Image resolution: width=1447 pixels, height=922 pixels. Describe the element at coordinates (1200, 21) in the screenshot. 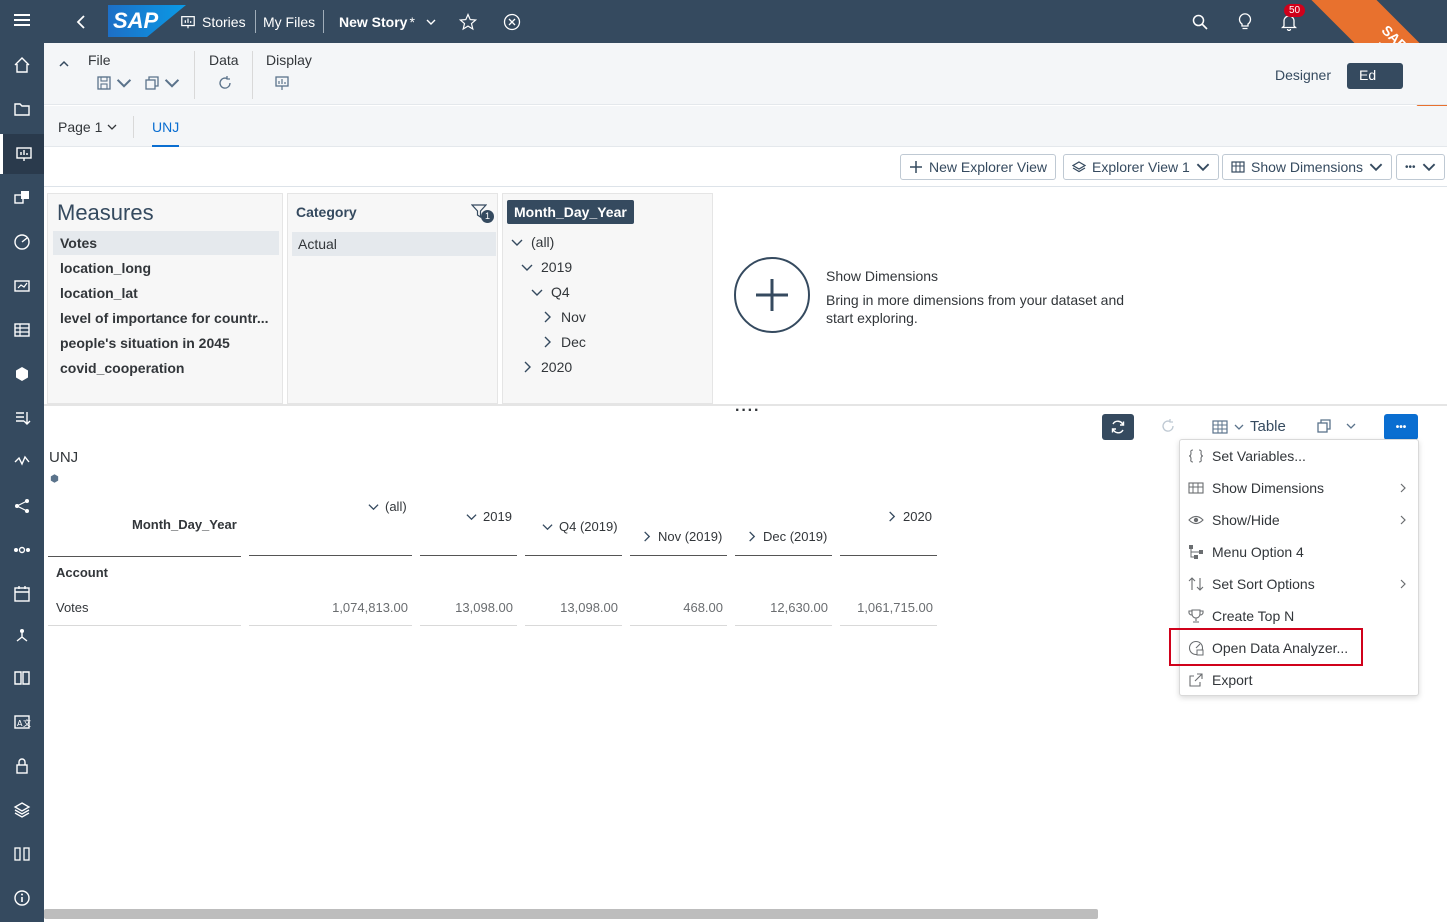

I see `search-icon` at that location.